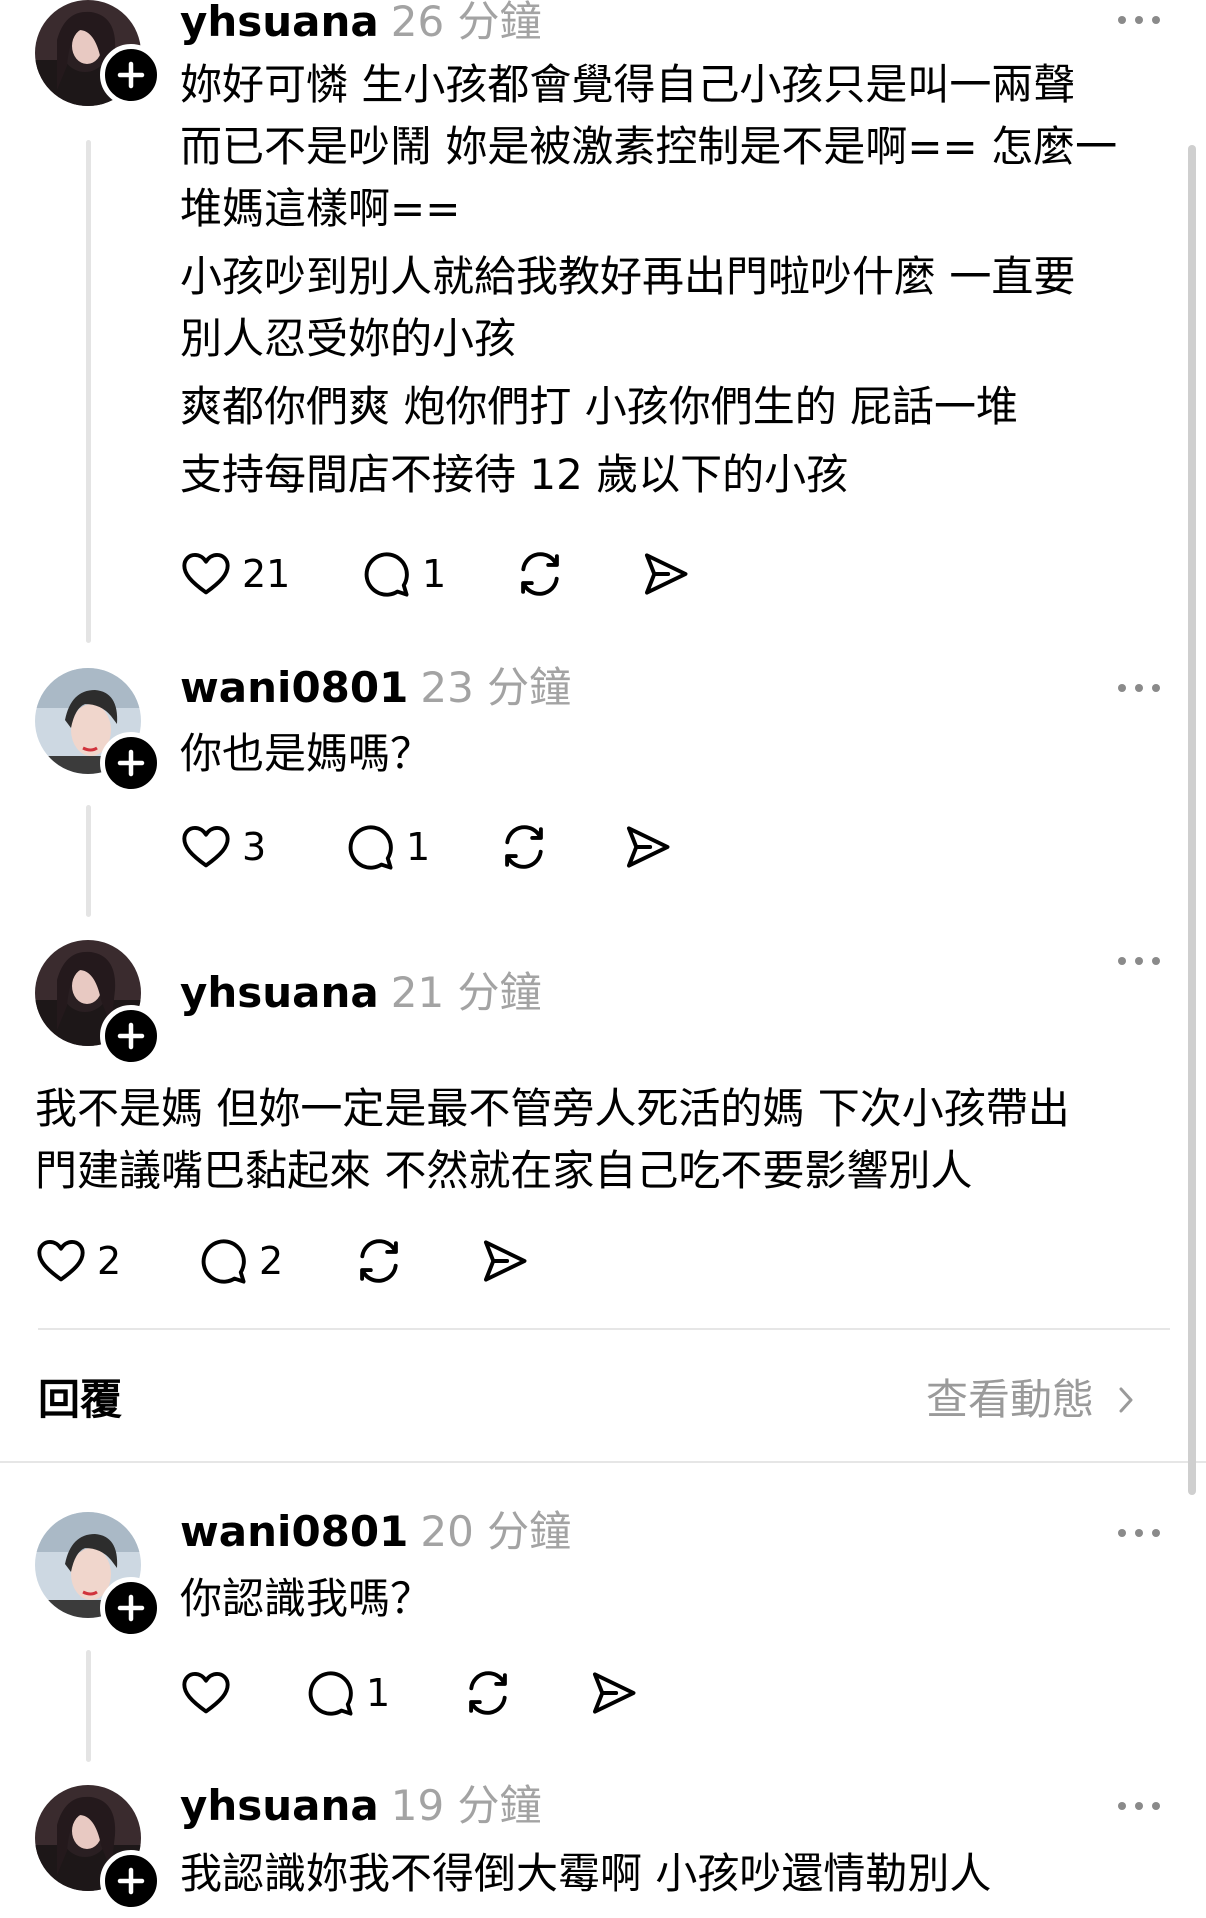  Describe the element at coordinates (466, 992) in the screenshot. I see `timestamp: 21 分鐘` at that location.